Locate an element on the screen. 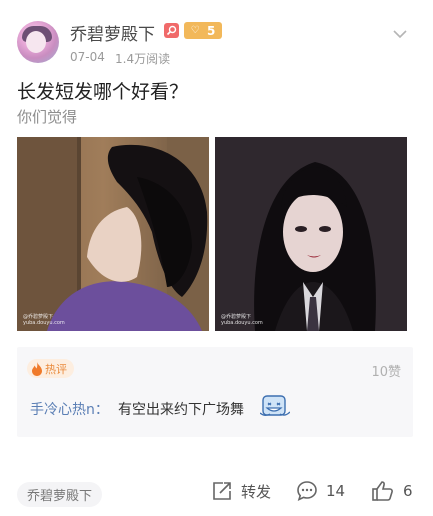 The image size is (433, 516). author-avatar is located at coordinates (38, 42).